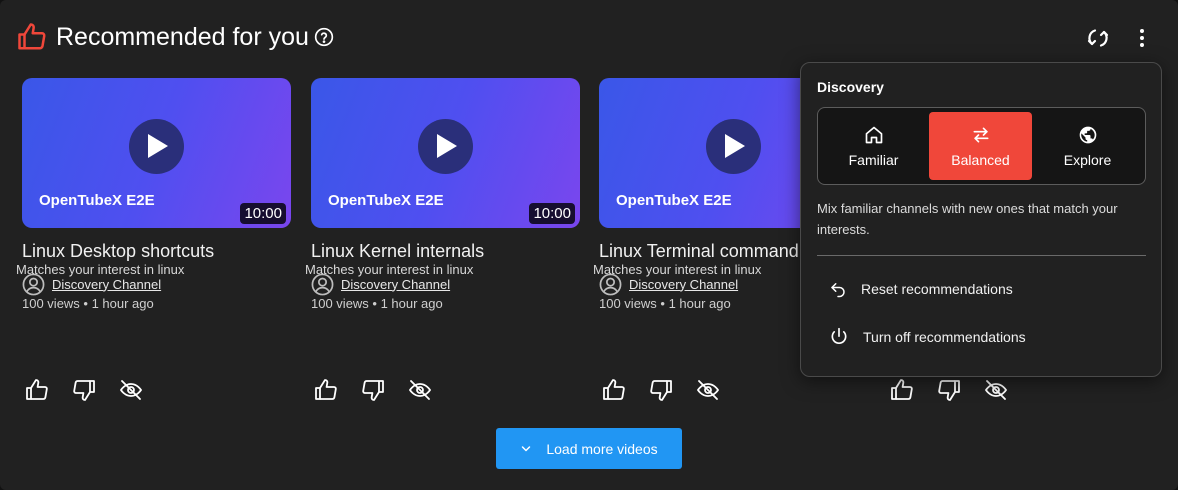 The image size is (1178, 490). What do you see at coordinates (526, 448) in the screenshot?
I see `chevron-down-icon` at bounding box center [526, 448].